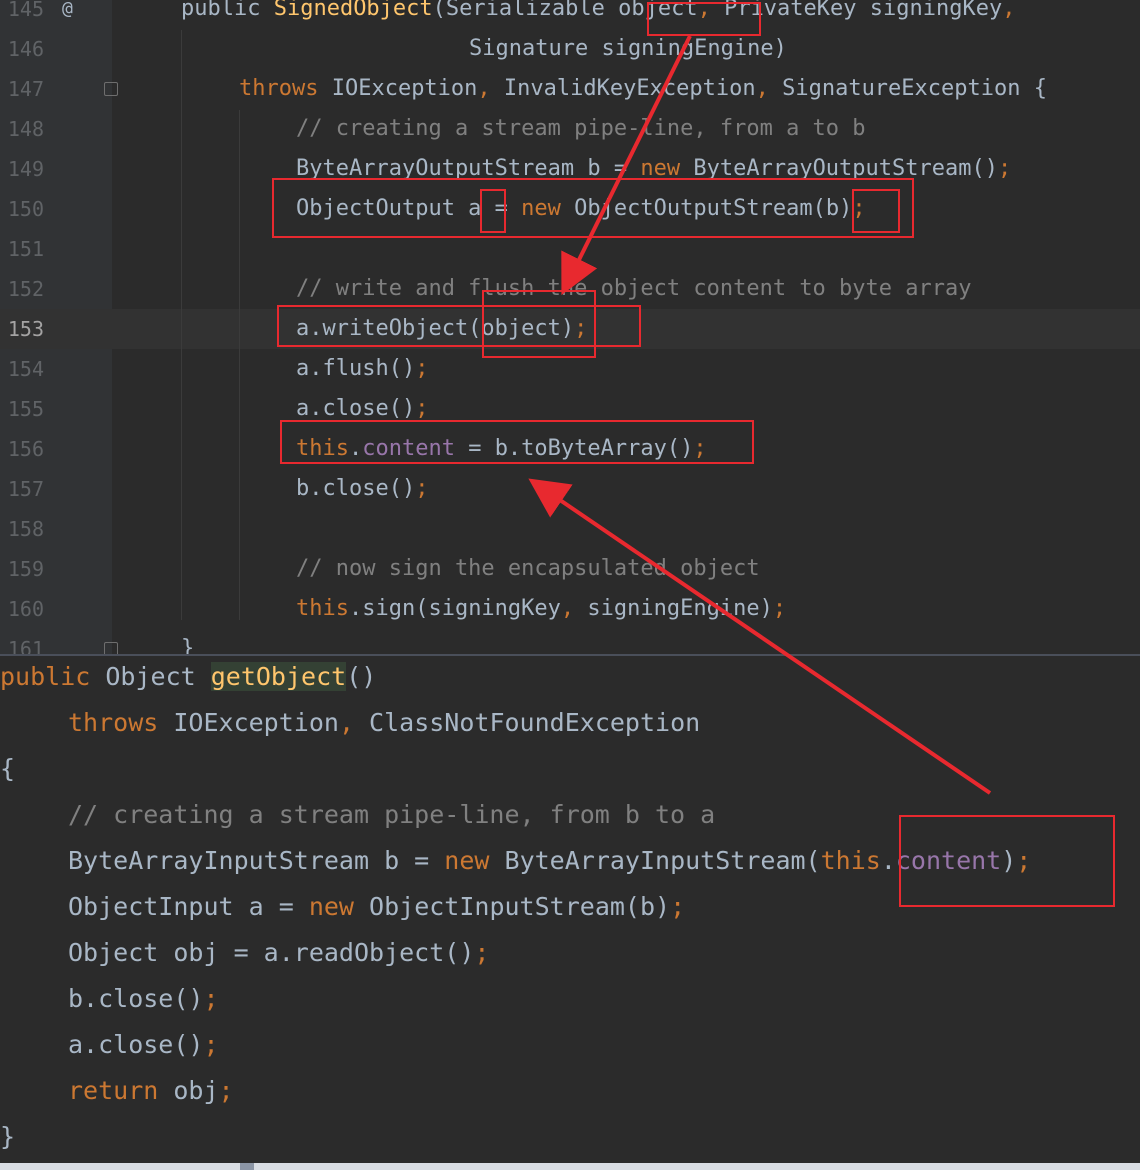 Image resolution: width=1140 pixels, height=1170 pixels. Describe the element at coordinates (111, 648) in the screenshot. I see `fold-close-icon` at that location.